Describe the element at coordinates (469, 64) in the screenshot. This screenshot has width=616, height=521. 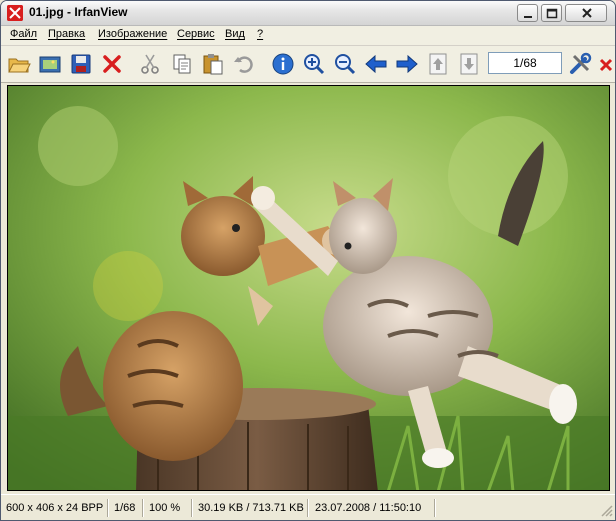
I see `last-page-icon` at that location.